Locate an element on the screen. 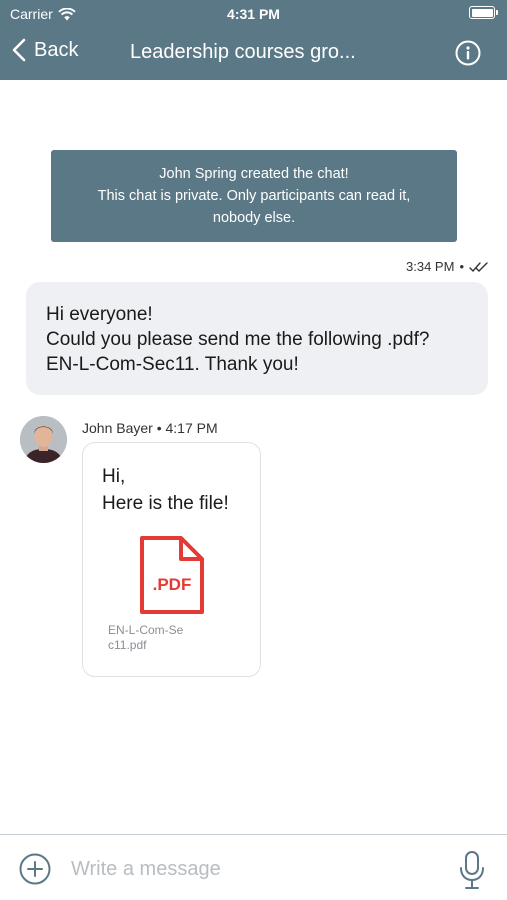  battery-icon is located at coordinates (483, 12).